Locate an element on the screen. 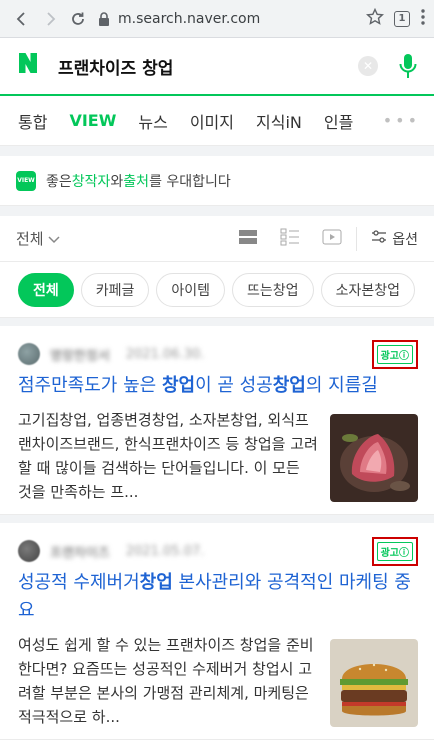 This screenshot has width=434, height=746. title-segment: 성공적 수제버거 is located at coordinates (79, 582).